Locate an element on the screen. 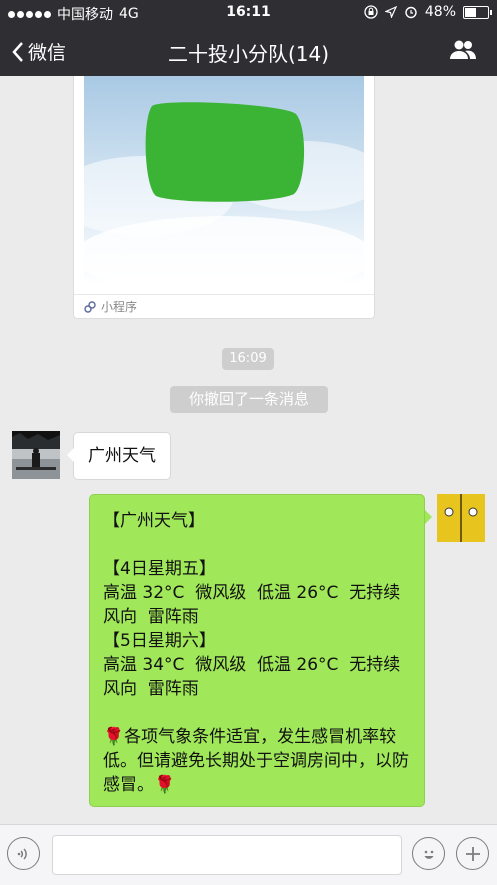  emoji-button is located at coordinates (428, 853).